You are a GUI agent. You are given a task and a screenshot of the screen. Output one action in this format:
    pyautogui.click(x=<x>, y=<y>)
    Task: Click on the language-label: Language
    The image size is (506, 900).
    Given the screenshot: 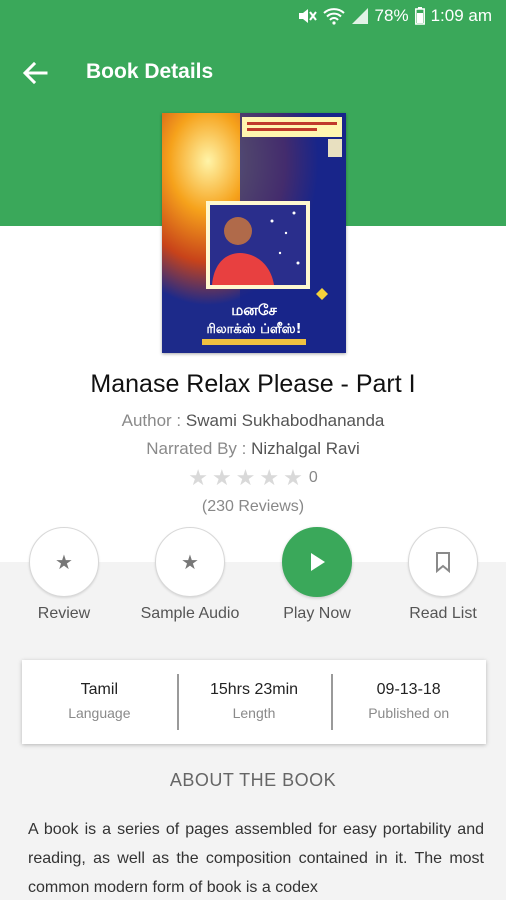 What is the action you would take?
    pyautogui.click(x=99, y=713)
    